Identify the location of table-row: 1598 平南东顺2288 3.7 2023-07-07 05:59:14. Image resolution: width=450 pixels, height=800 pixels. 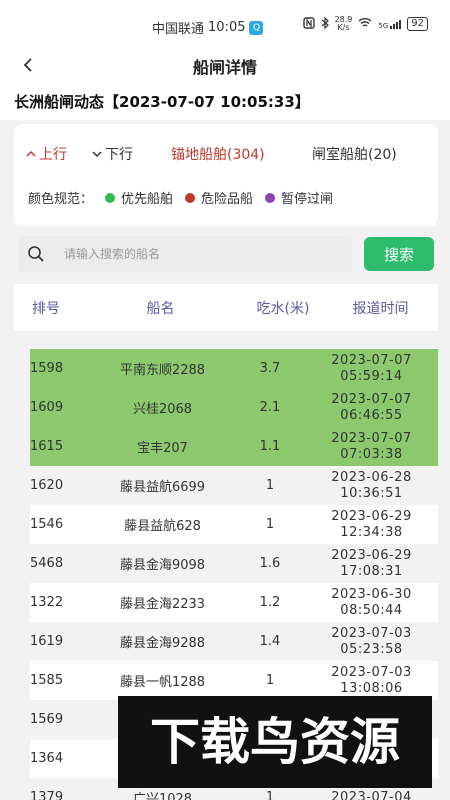
(234, 368).